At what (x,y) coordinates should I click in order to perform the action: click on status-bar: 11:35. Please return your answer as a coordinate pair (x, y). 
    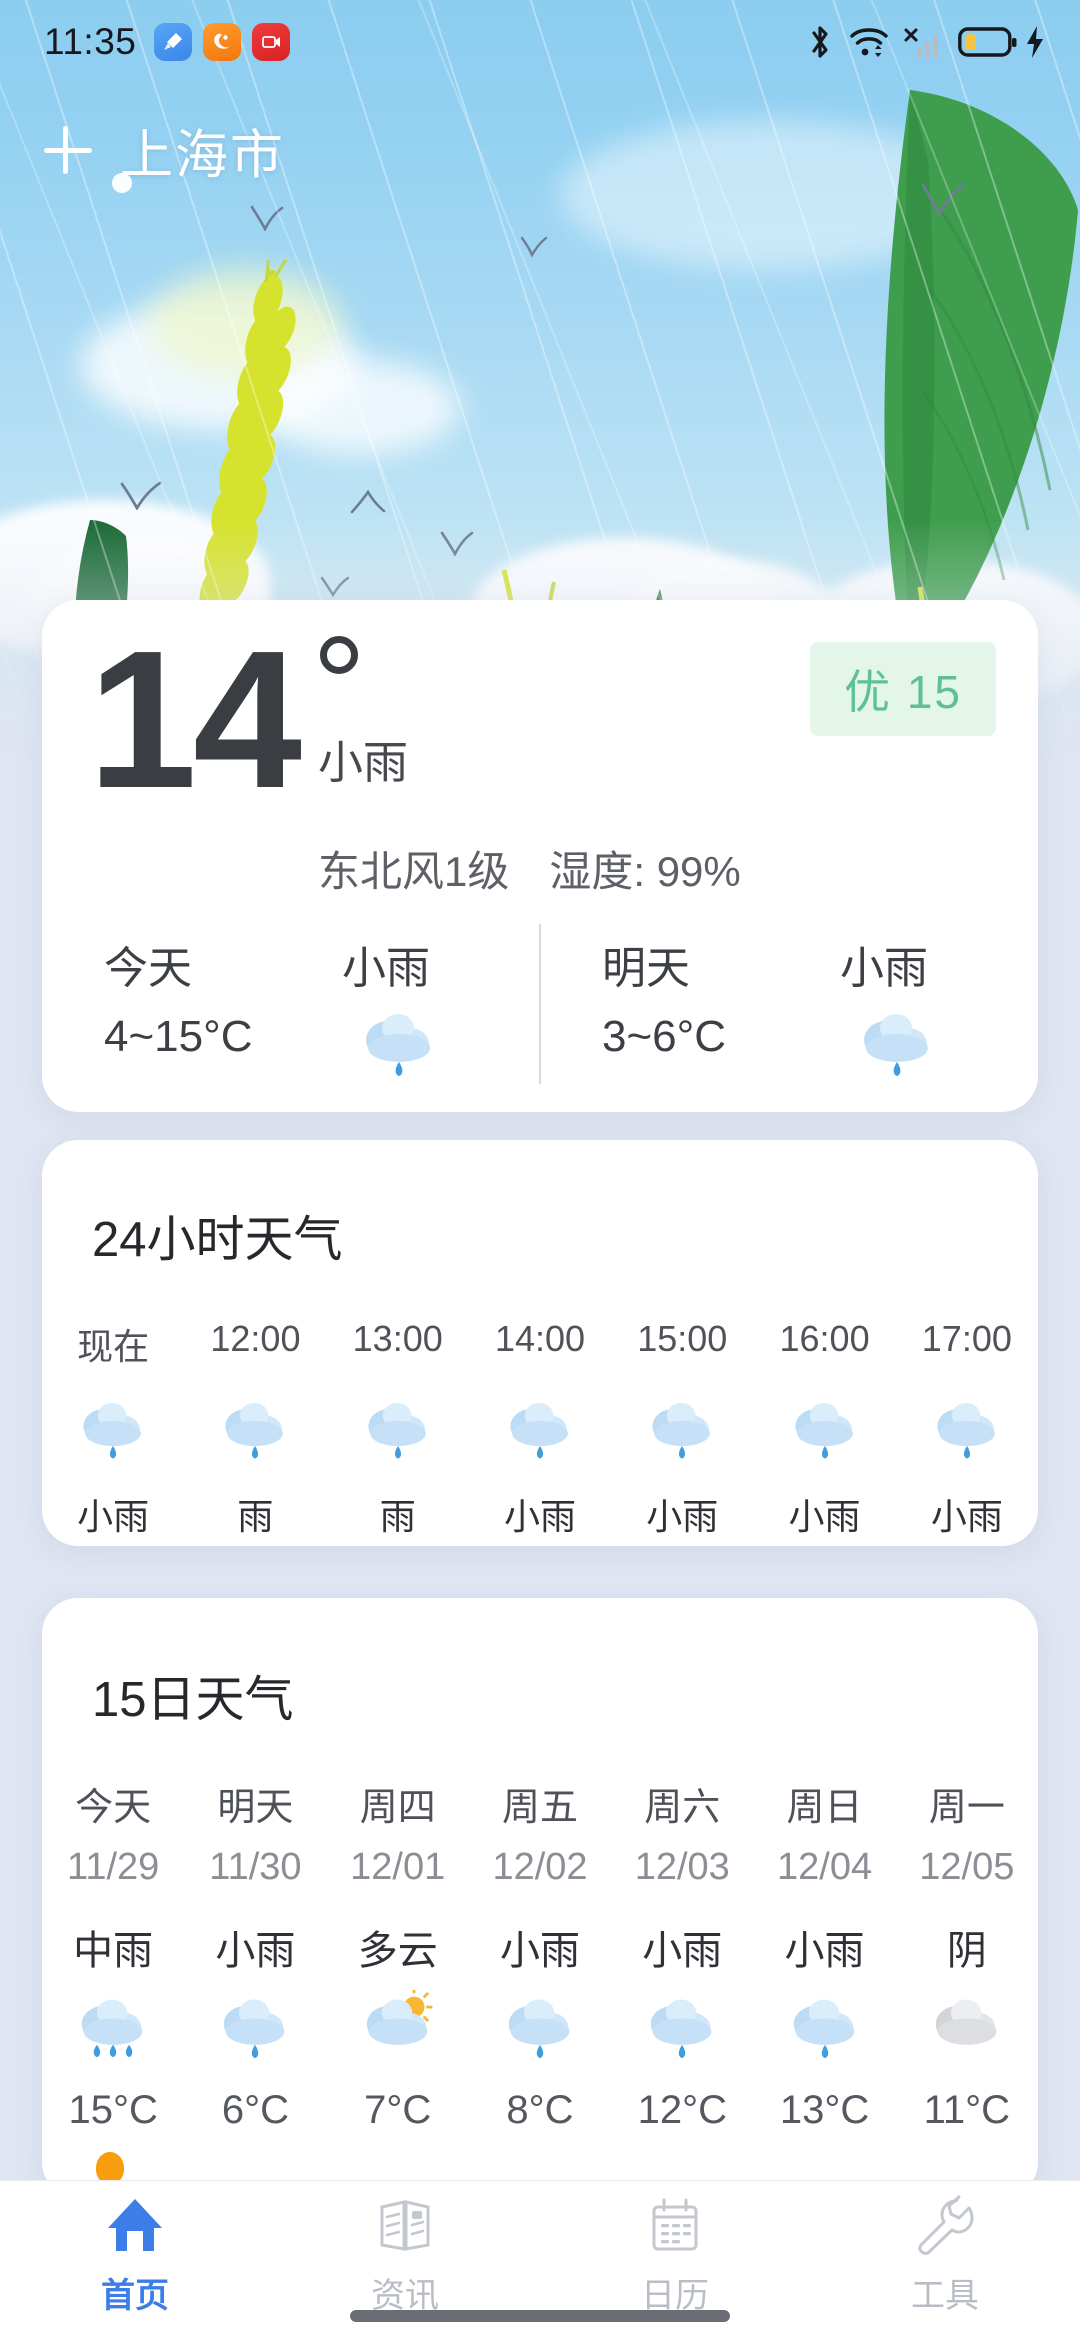
    Looking at the image, I should click on (540, 42).